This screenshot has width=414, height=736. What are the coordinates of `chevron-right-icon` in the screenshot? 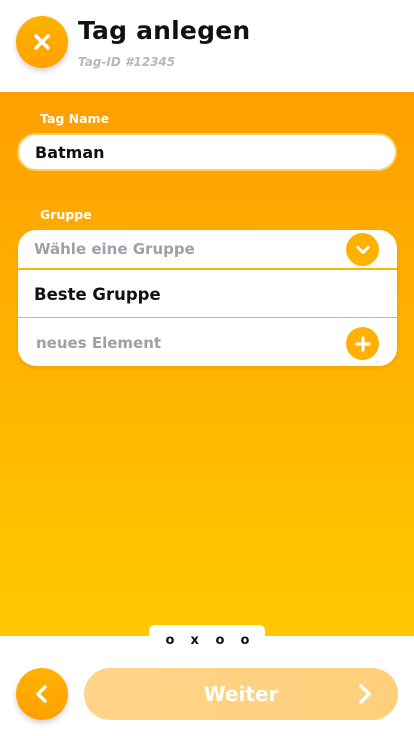 It's located at (365, 694).